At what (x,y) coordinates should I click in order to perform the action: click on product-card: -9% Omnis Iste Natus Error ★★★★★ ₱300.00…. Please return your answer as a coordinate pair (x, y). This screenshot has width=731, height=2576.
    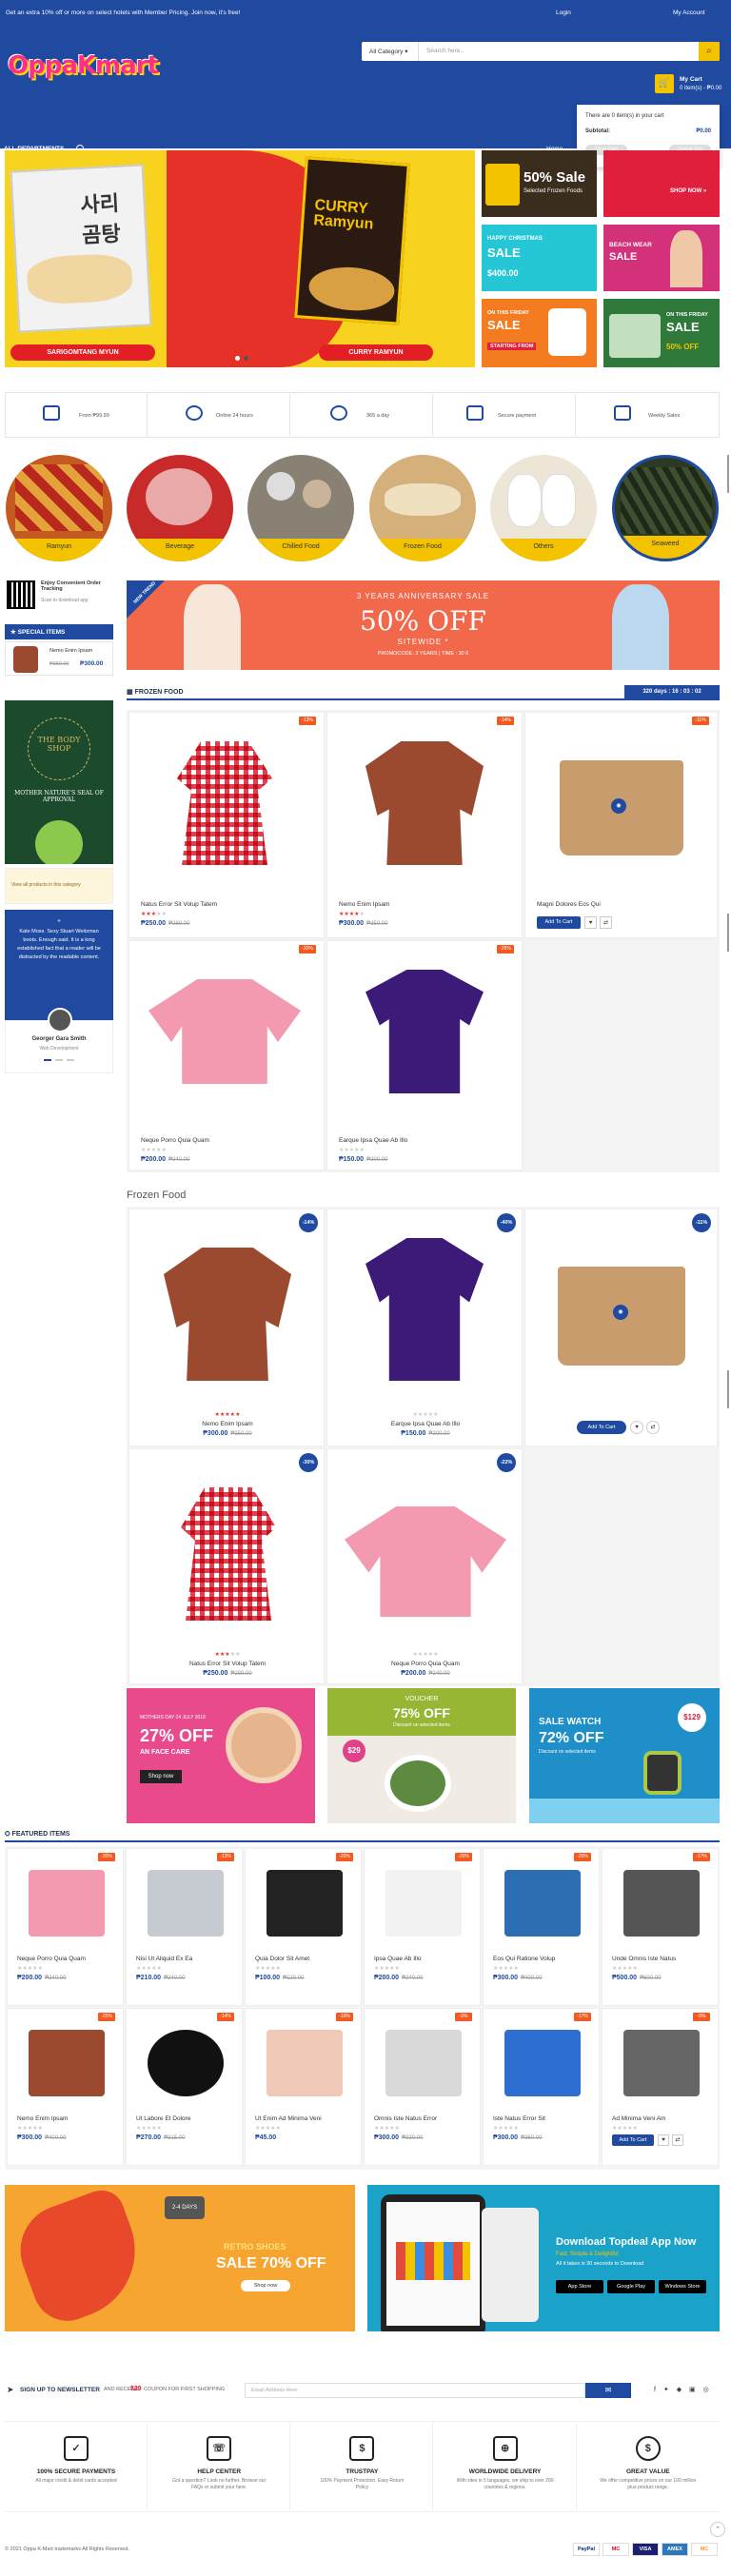
    Looking at the image, I should click on (422, 2087).